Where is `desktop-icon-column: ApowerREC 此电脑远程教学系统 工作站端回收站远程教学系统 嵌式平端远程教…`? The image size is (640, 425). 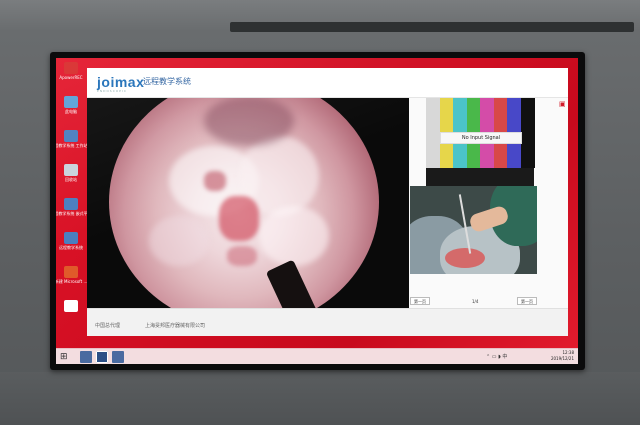
desktop-icon-column: ApowerREC 此电脑远程教学系统 工作站端回收站远程教学系统 嵌式平端远程教… is located at coordinates (74, 203).